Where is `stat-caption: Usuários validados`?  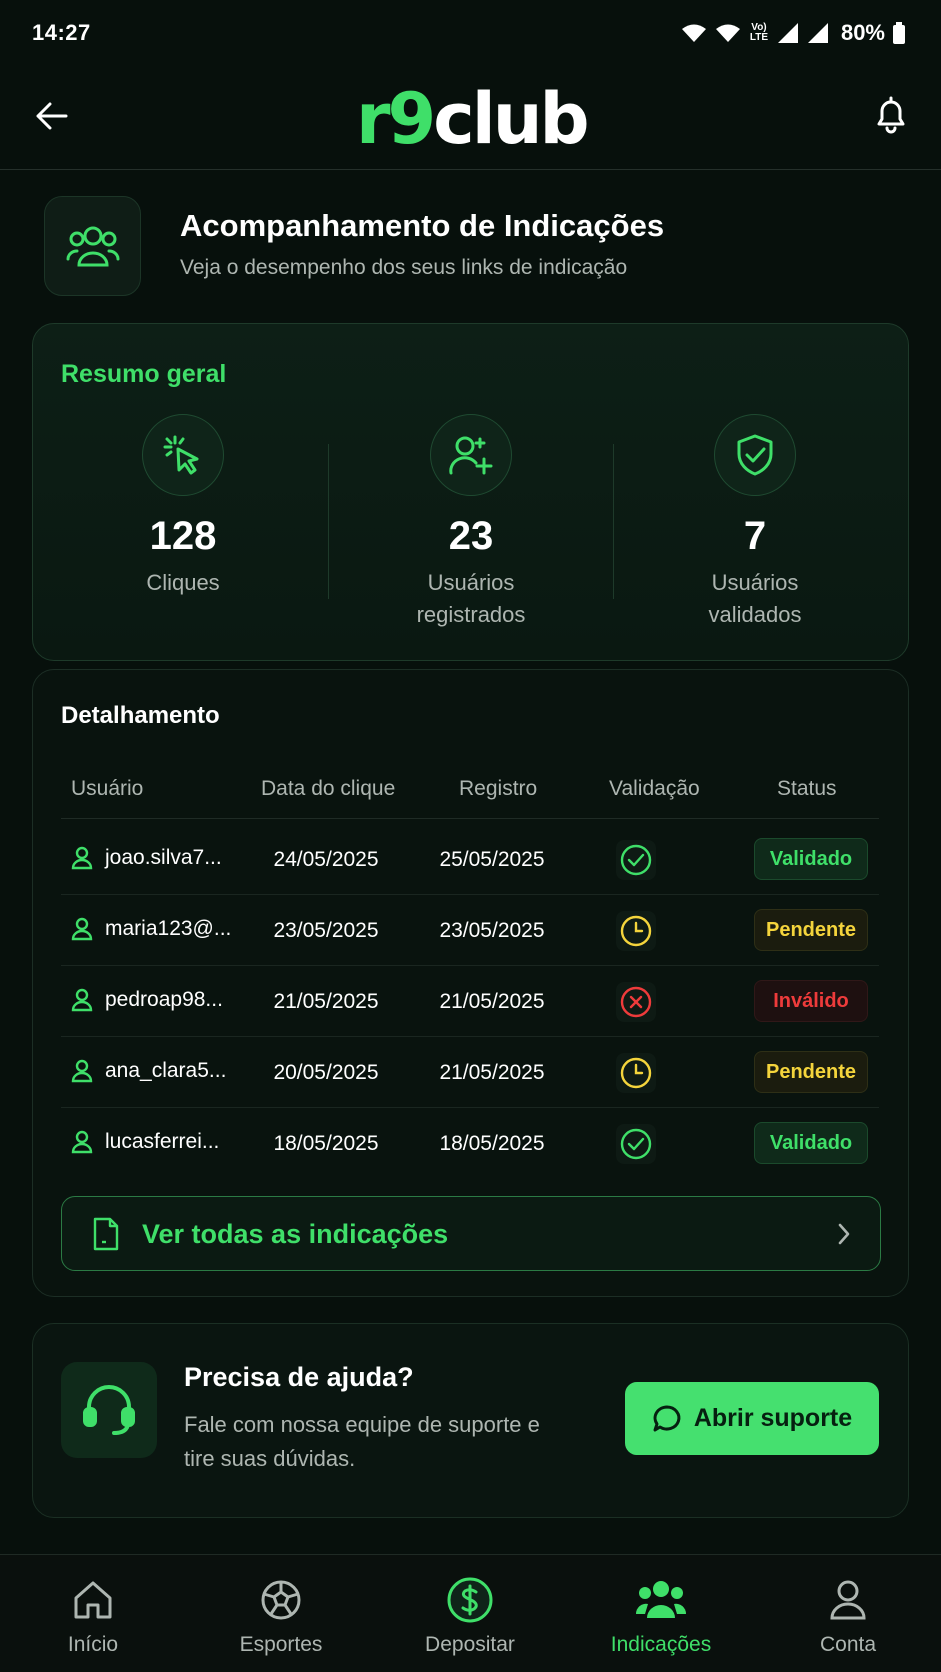
stat-caption: Usuários validados is located at coordinates (755, 598).